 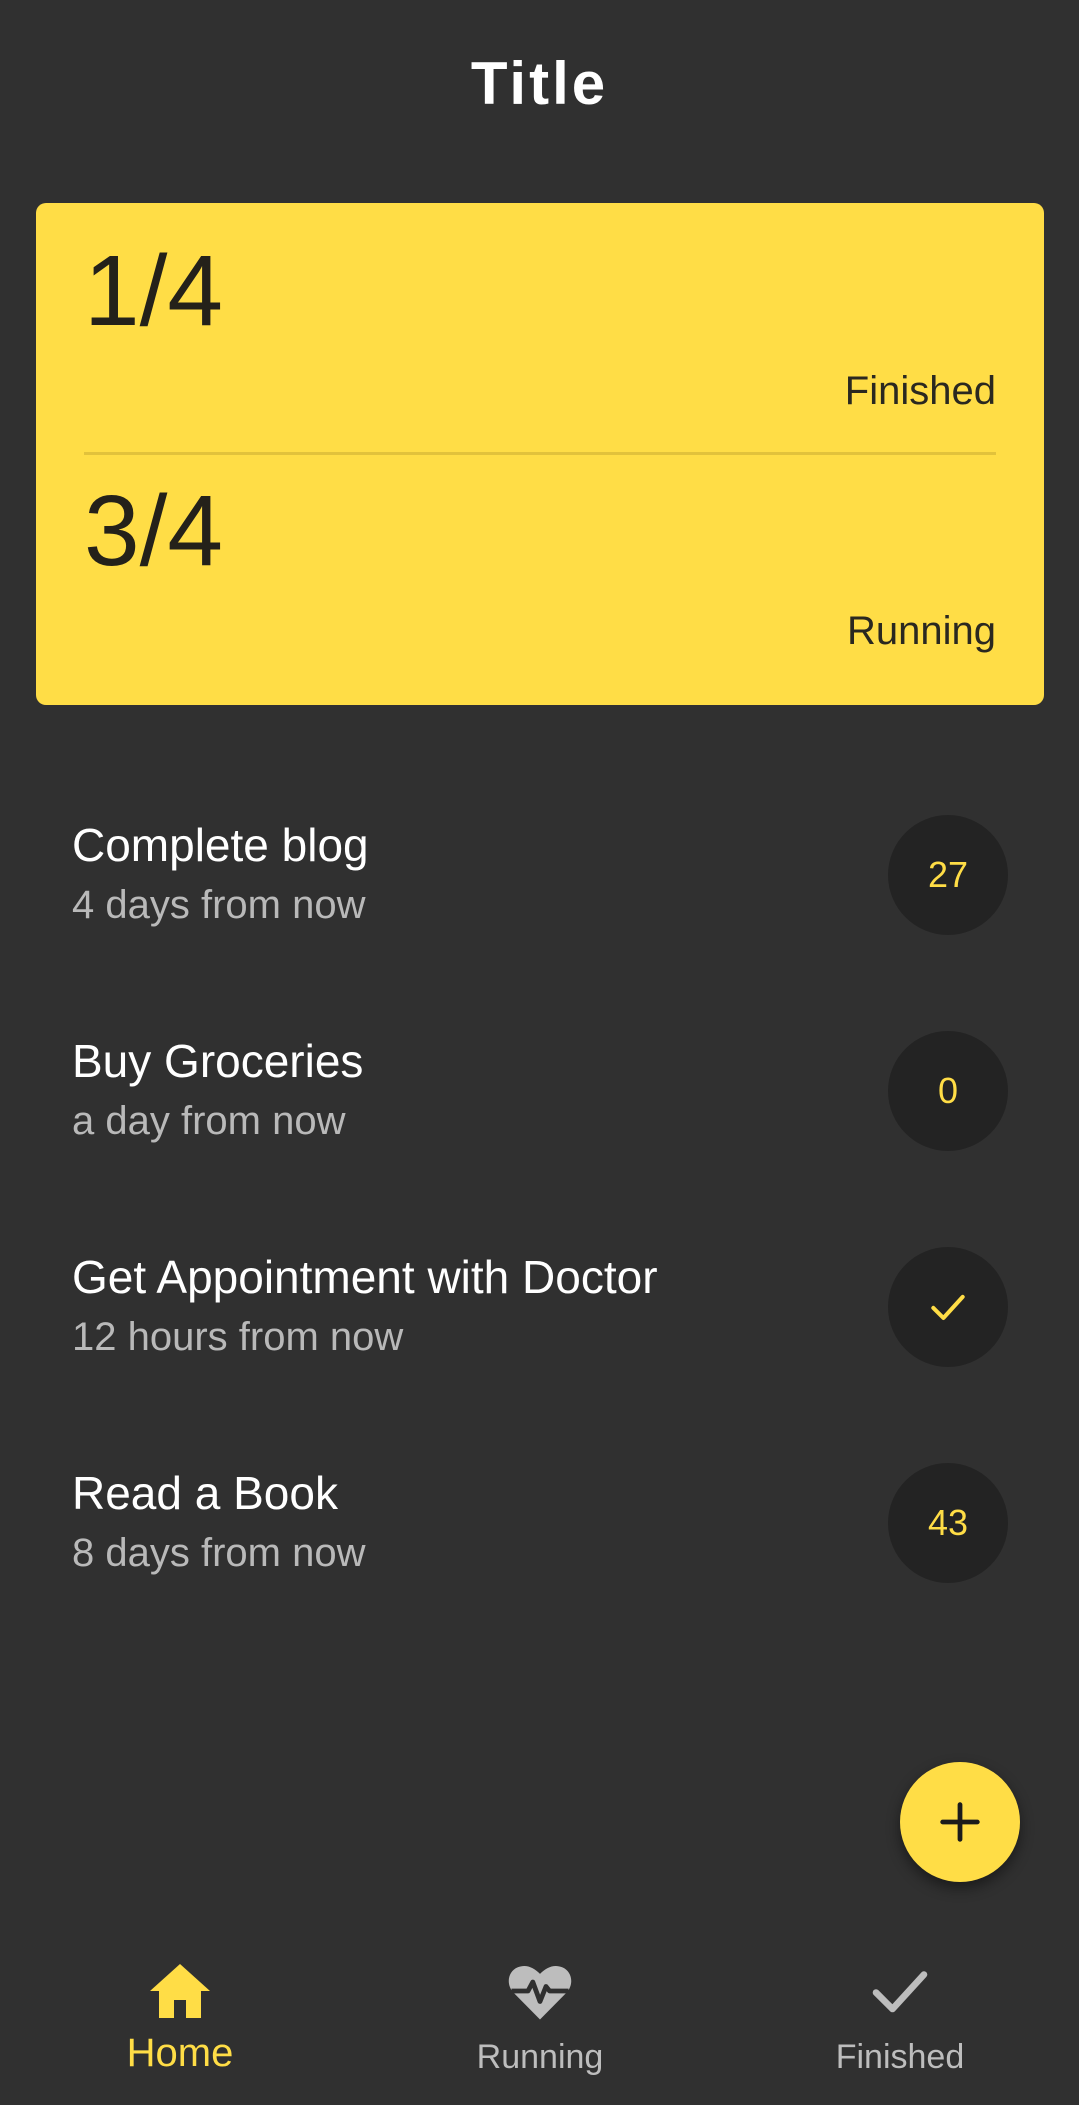 I want to click on add-task-button, so click(x=960, y=1822).